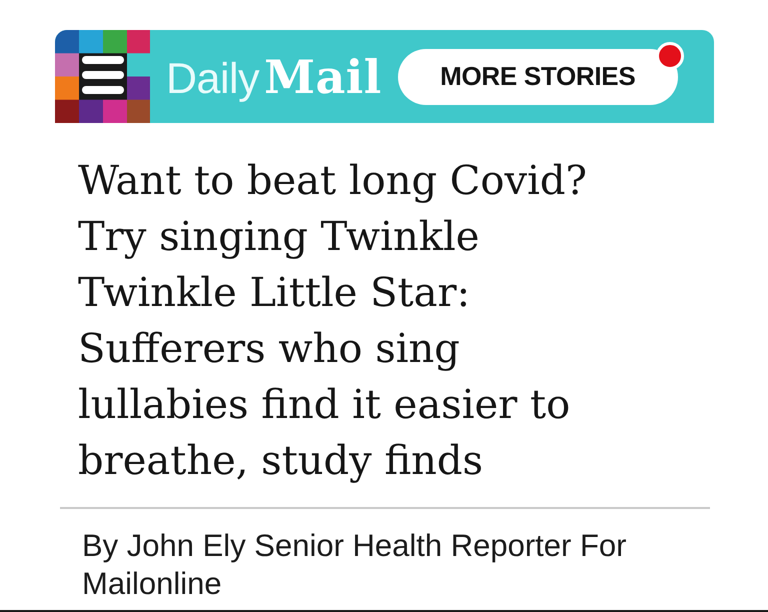 Image resolution: width=768 pixels, height=612 pixels. What do you see at coordinates (102, 76) in the screenshot?
I see `menu-icon` at bounding box center [102, 76].